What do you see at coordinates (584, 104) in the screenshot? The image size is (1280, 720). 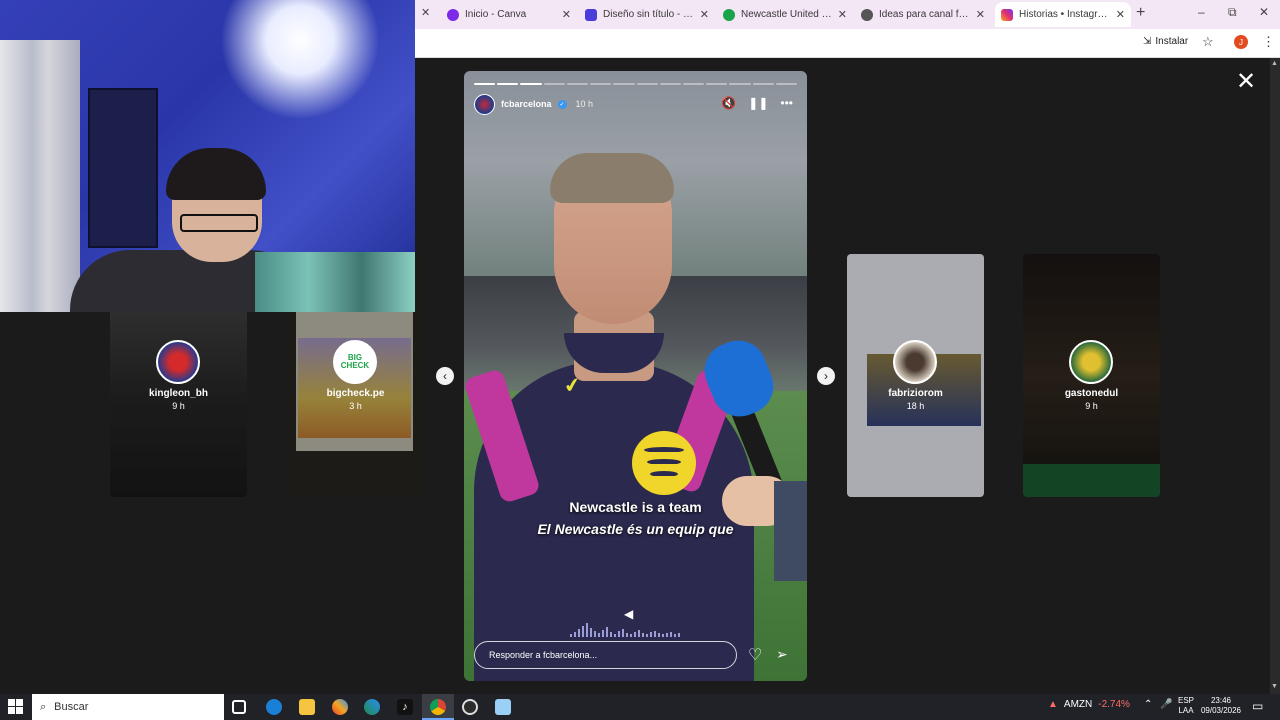 I see `story-time: 10 h` at bounding box center [584, 104].